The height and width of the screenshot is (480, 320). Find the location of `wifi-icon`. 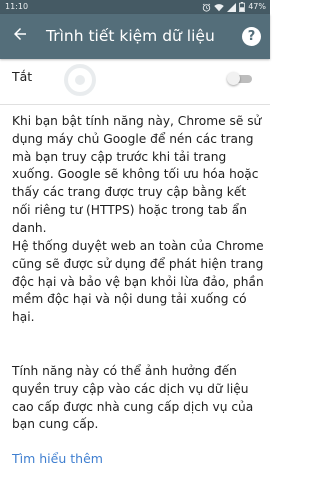

wifi-icon is located at coordinates (219, 7).